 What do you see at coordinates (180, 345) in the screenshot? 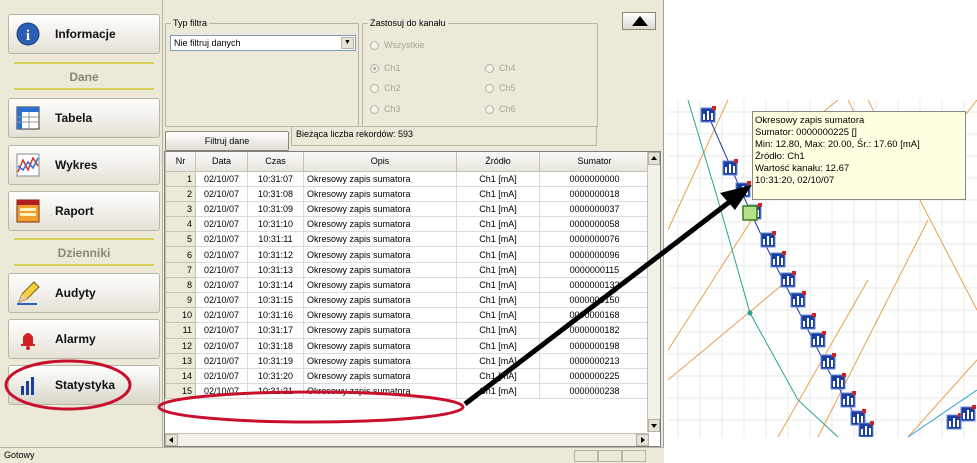
I see `table-cell: 12` at bounding box center [180, 345].